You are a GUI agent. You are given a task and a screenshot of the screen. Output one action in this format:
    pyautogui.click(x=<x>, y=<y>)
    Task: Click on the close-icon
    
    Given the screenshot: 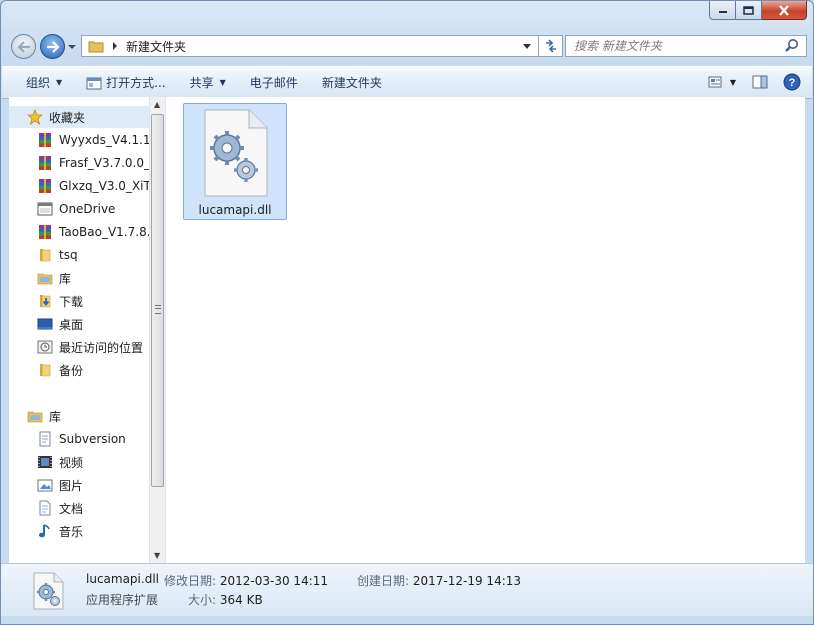 What is the action you would take?
    pyautogui.click(x=784, y=10)
    